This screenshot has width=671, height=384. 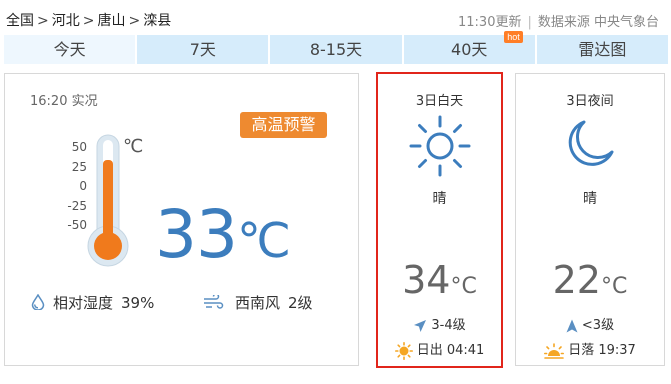 I want to click on tab-label: 雷达图, so click(x=602, y=49).